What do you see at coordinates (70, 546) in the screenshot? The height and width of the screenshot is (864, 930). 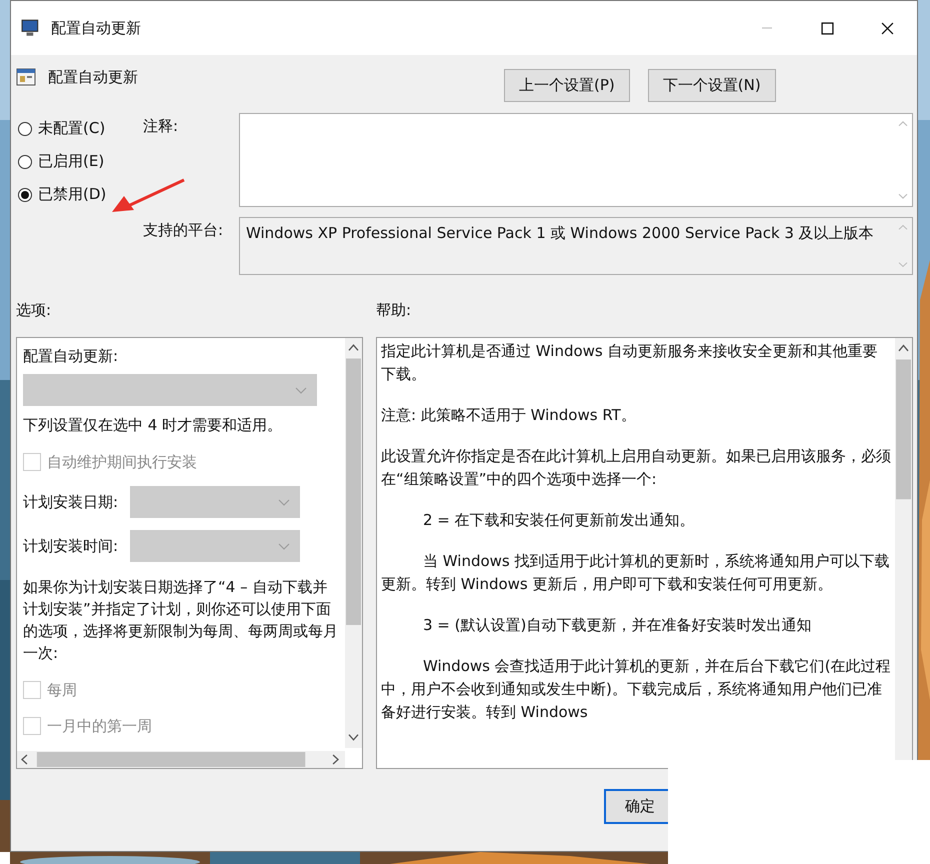 I see `dropdown-label: 计划安装时间:` at bounding box center [70, 546].